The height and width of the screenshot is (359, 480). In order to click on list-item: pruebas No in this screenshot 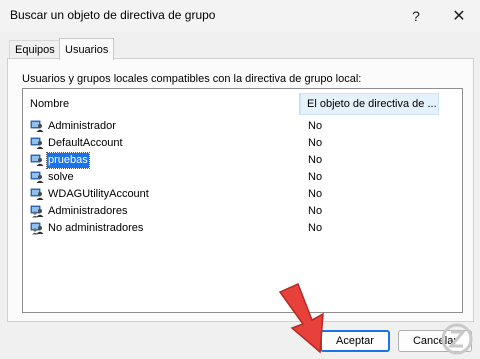, I will do `click(242, 160)`.